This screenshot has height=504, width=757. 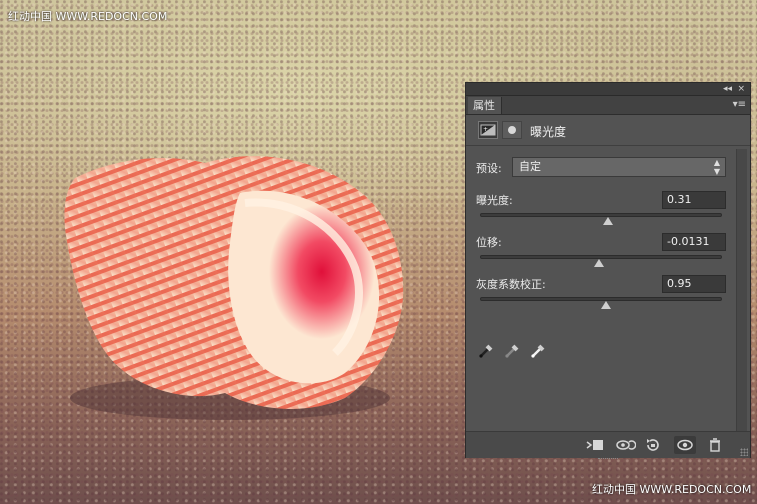 What do you see at coordinates (716, 167) in the screenshot?
I see `select-arrows-icon: ▲ ▼` at bounding box center [716, 167].